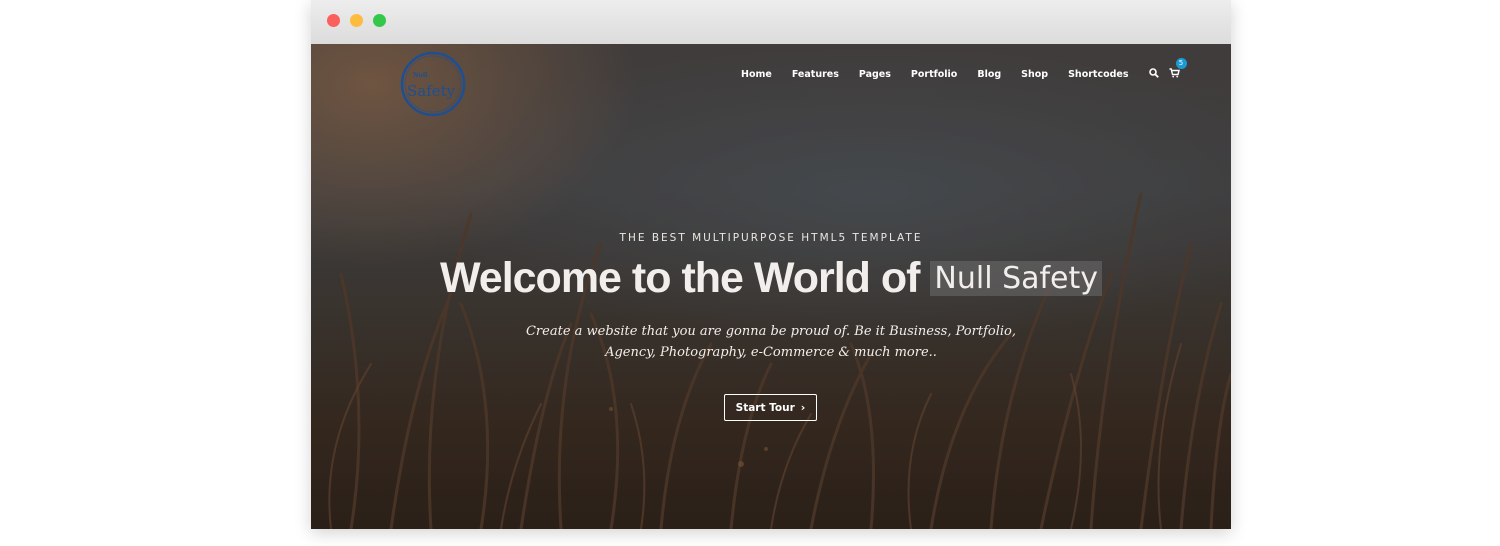  Describe the element at coordinates (771, 238) in the screenshot. I see `hero-tagline: THE BEST MULTIPURPOSE HTML5 TEMPLATE` at that location.